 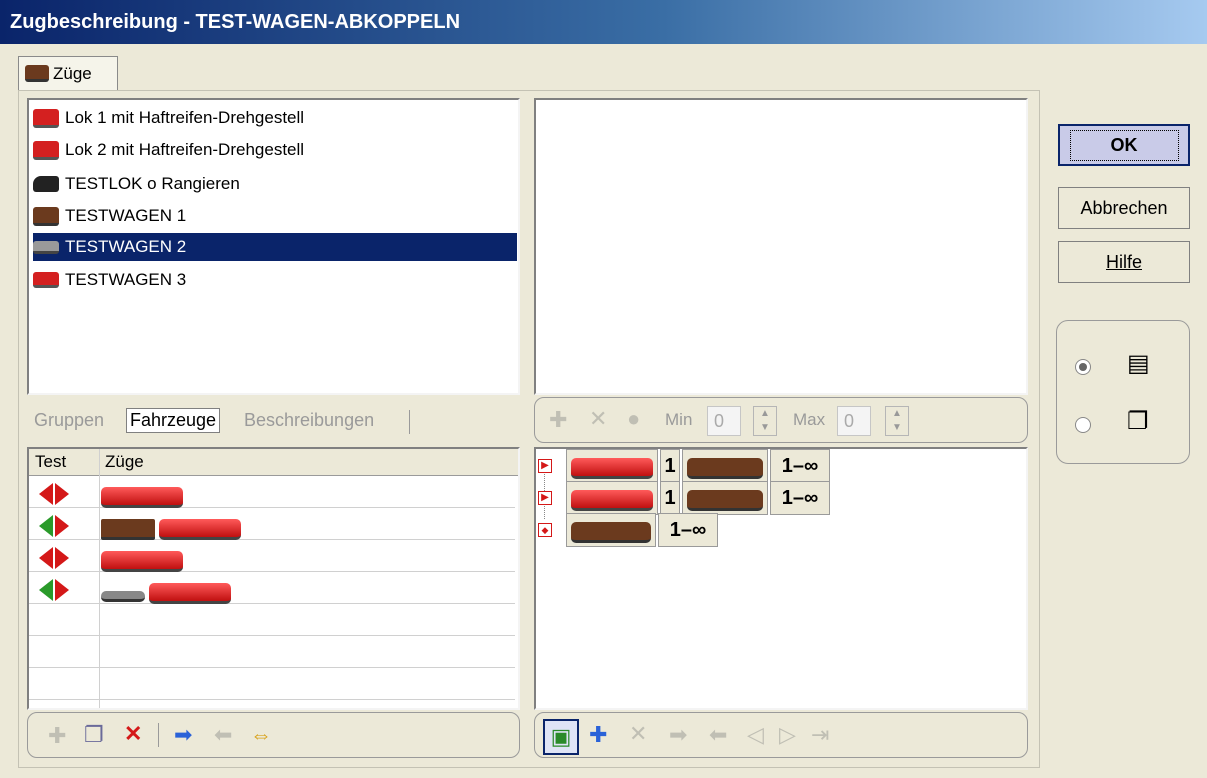 I want to click on radio-list-view, so click(x=1083, y=367).